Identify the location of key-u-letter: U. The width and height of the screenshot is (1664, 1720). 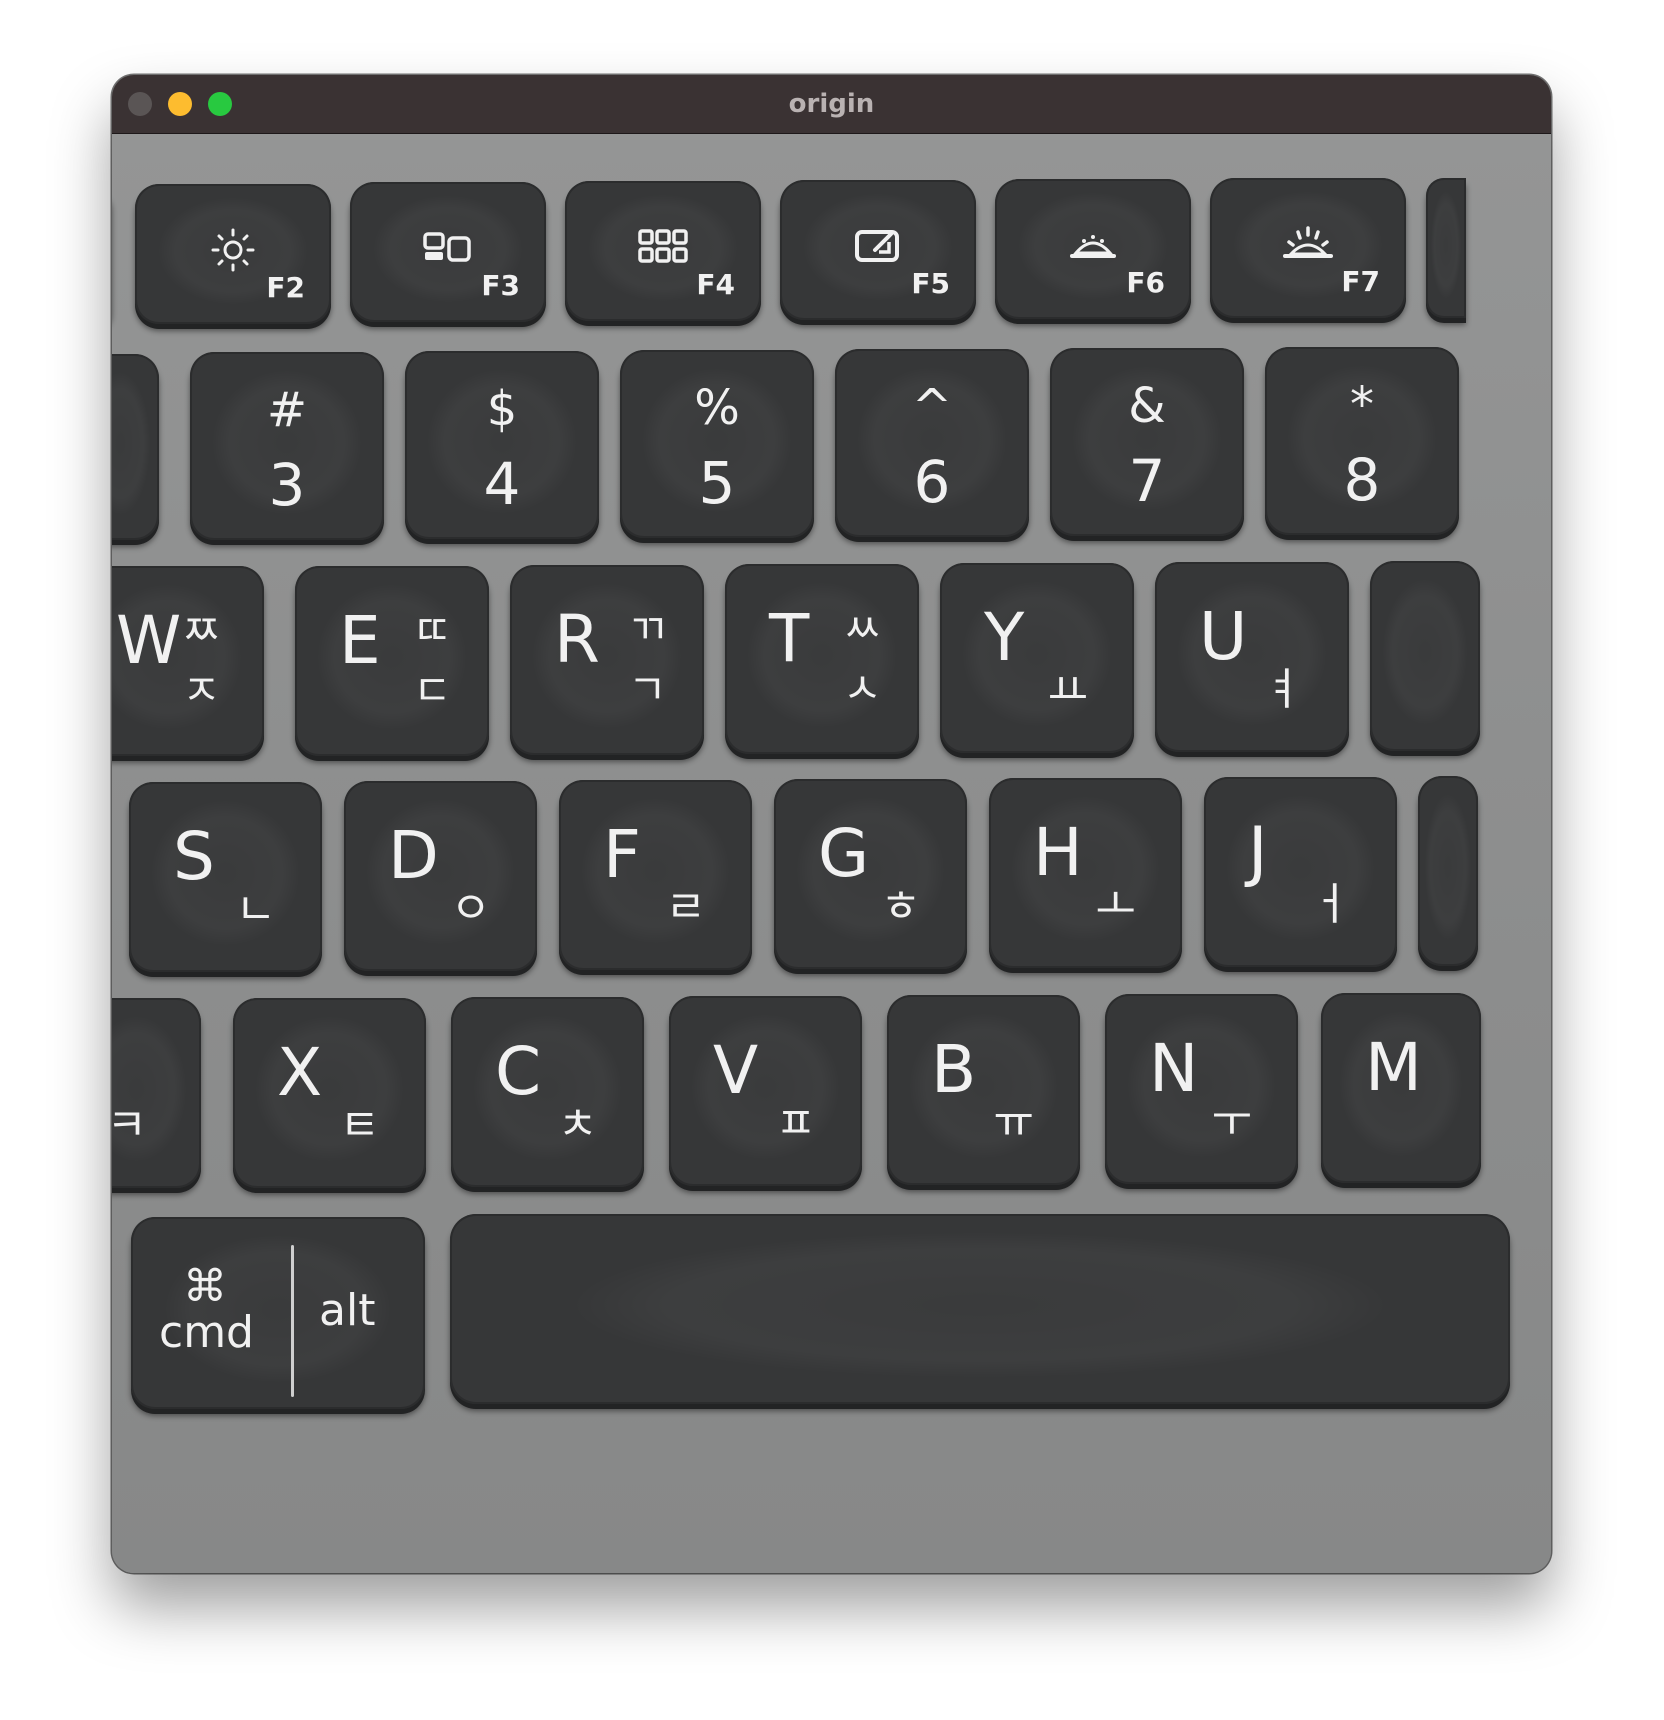
(1223, 636).